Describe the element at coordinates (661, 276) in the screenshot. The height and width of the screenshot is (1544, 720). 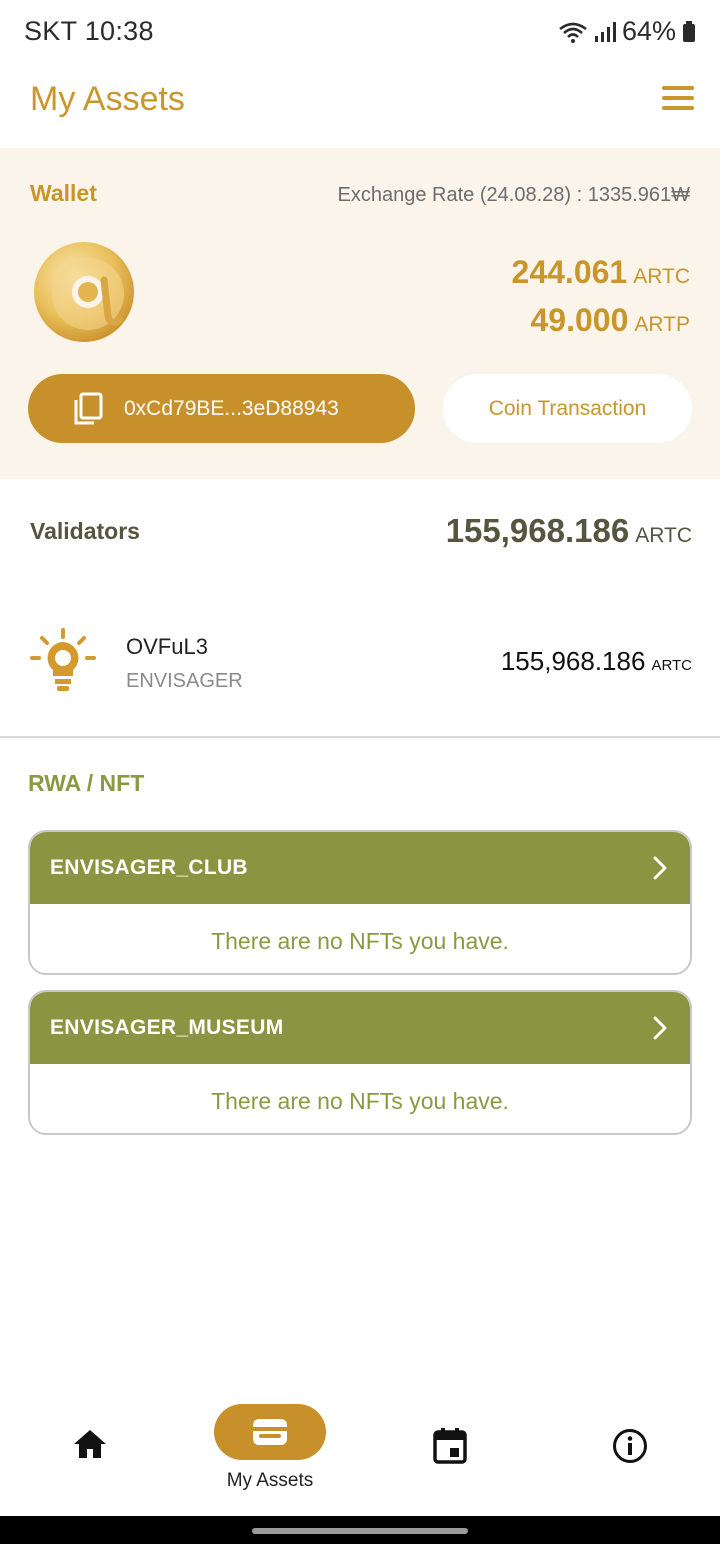
I see `balance-unit: ARTC` at that location.